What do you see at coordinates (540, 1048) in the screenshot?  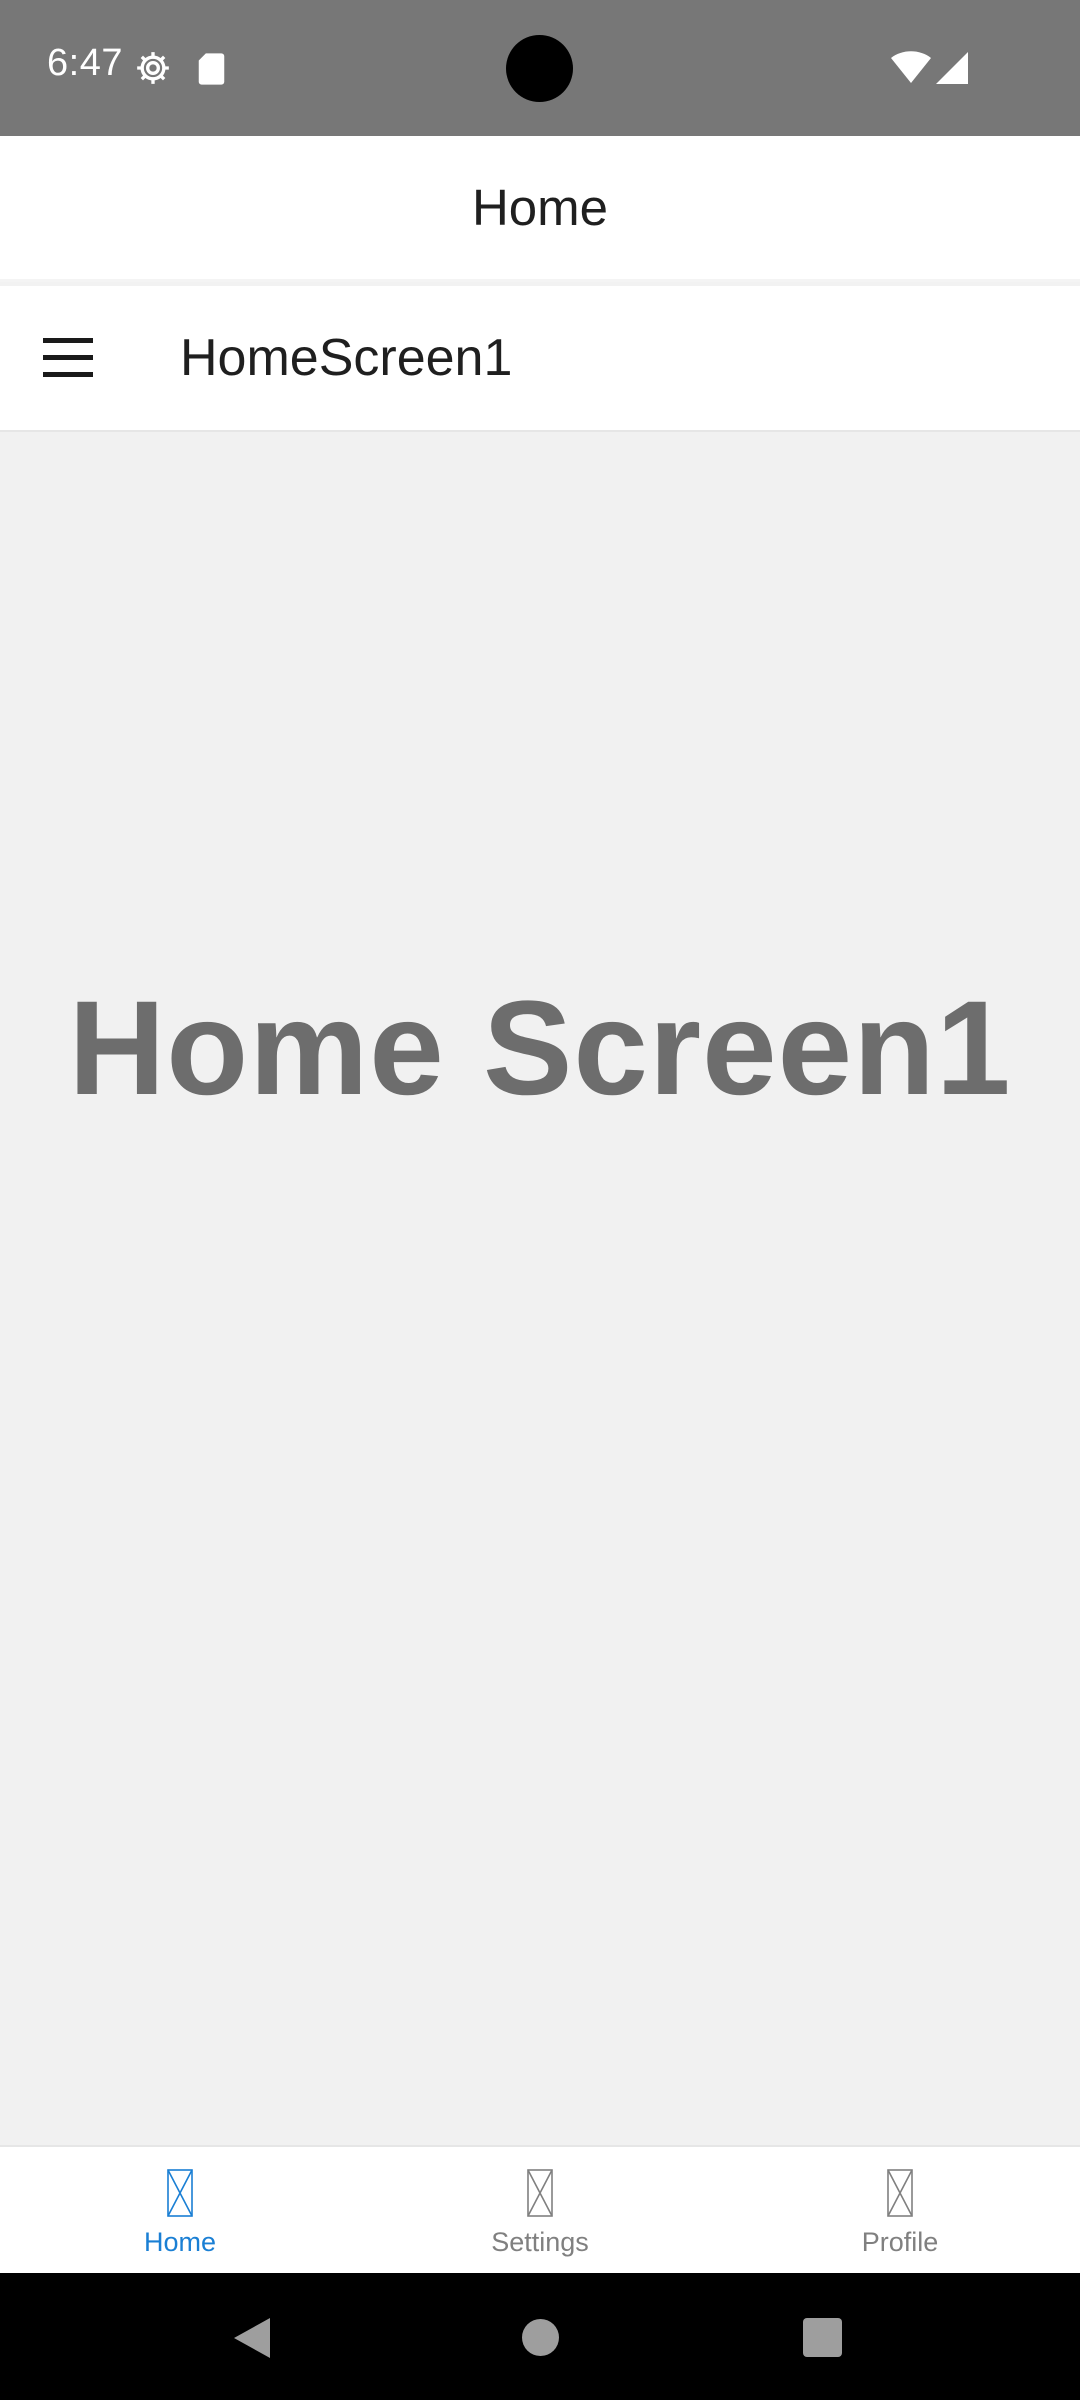 I see `main-heading: Home Screen1` at bounding box center [540, 1048].